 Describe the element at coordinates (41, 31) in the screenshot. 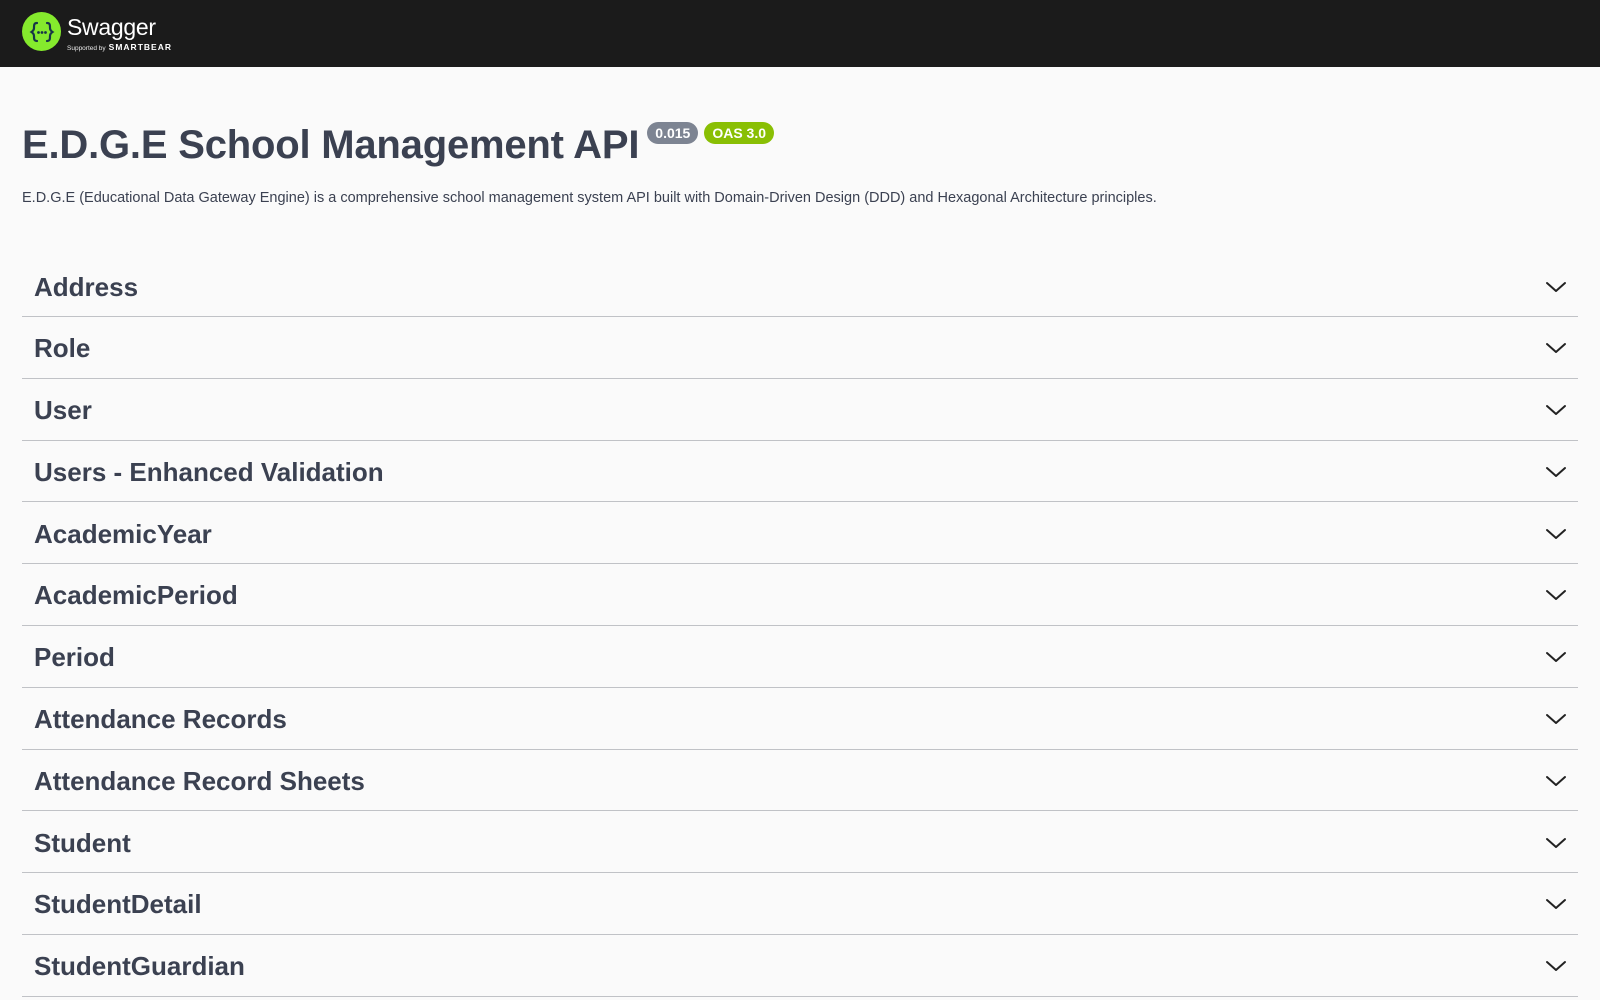

I see `swagger-braces-icon` at that location.